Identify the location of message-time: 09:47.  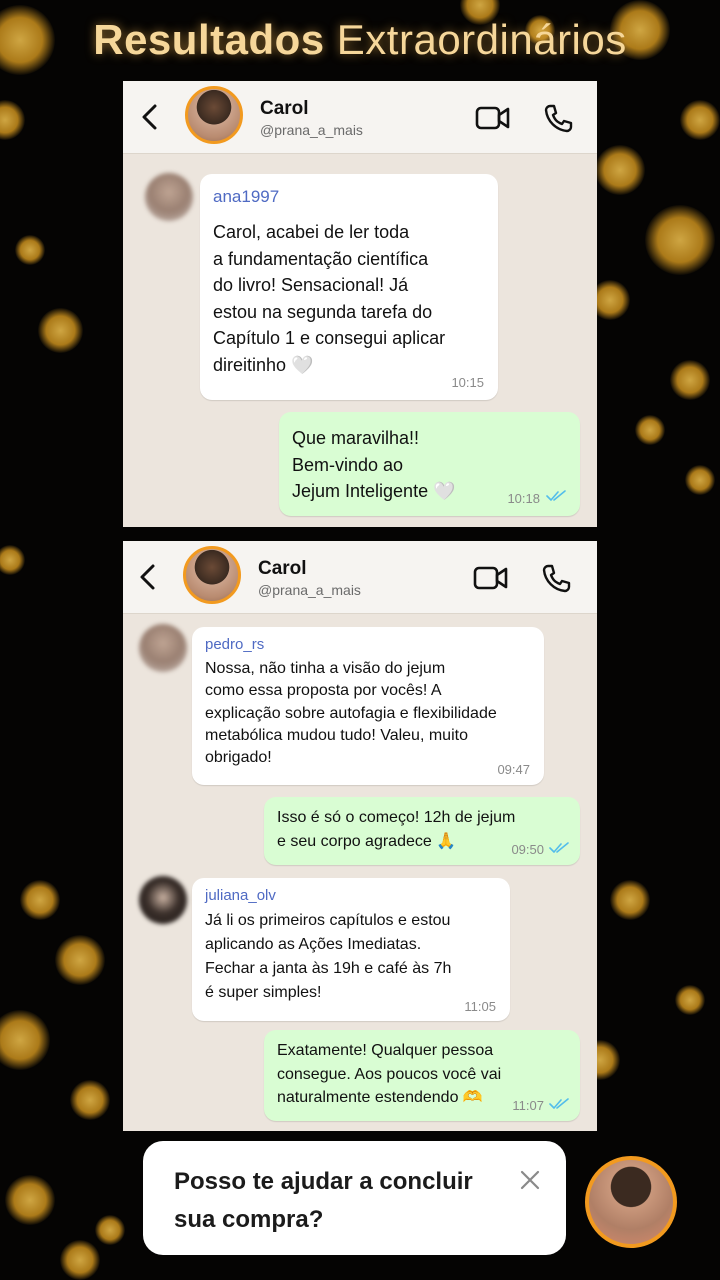
(513, 769).